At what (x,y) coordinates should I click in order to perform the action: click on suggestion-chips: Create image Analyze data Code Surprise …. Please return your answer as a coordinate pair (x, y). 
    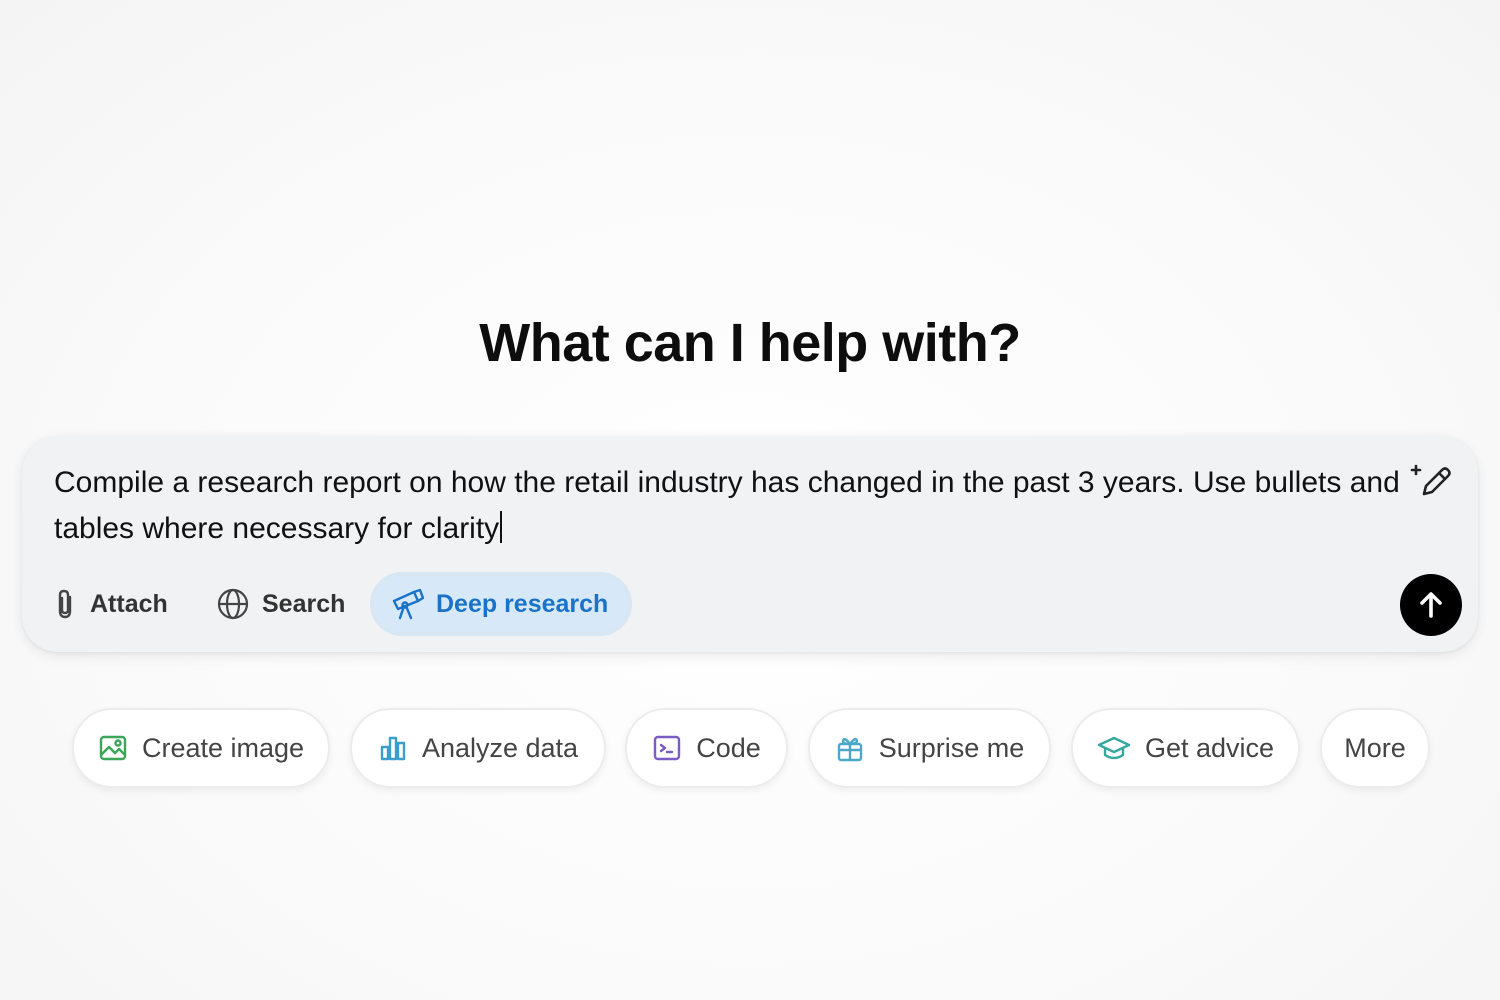
    Looking at the image, I should click on (750, 748).